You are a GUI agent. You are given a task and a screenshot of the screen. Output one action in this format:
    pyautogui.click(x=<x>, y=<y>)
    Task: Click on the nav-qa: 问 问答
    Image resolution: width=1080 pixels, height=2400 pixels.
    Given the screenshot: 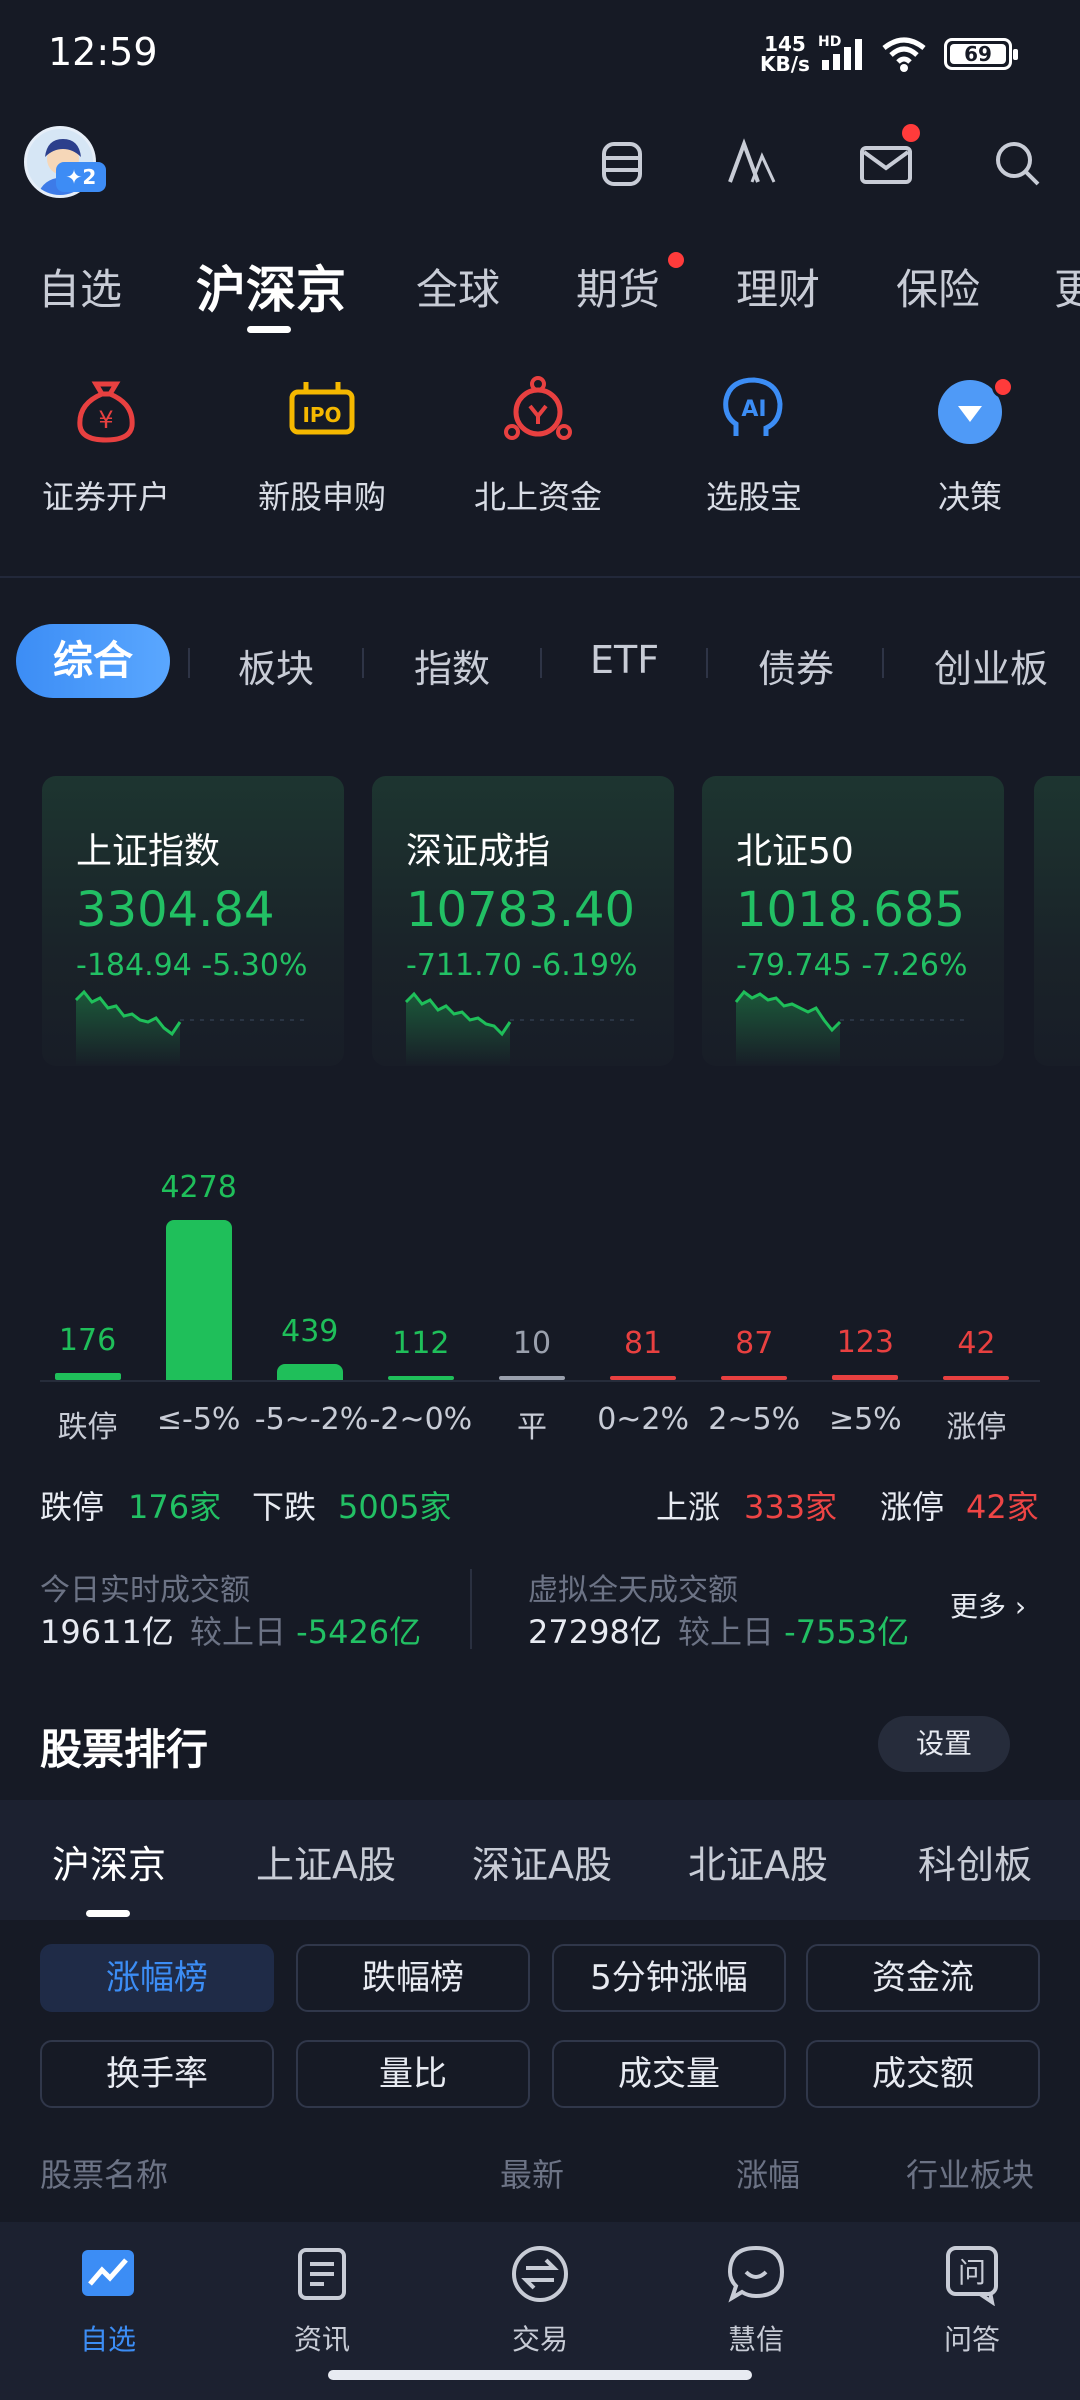 What is the action you would take?
    pyautogui.click(x=972, y=2300)
    